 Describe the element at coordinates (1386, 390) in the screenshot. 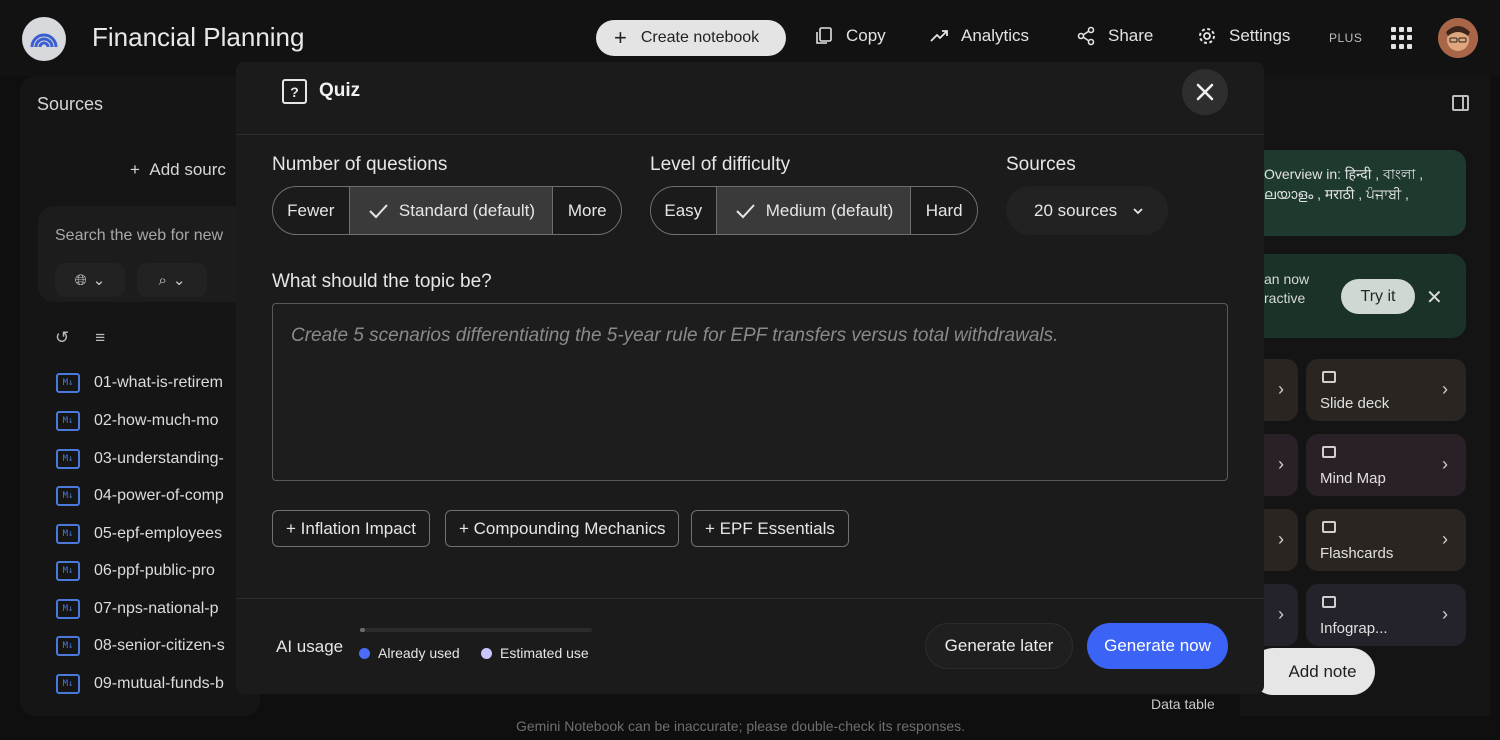

I see `studio-tool-card: Slide deck ›` at that location.